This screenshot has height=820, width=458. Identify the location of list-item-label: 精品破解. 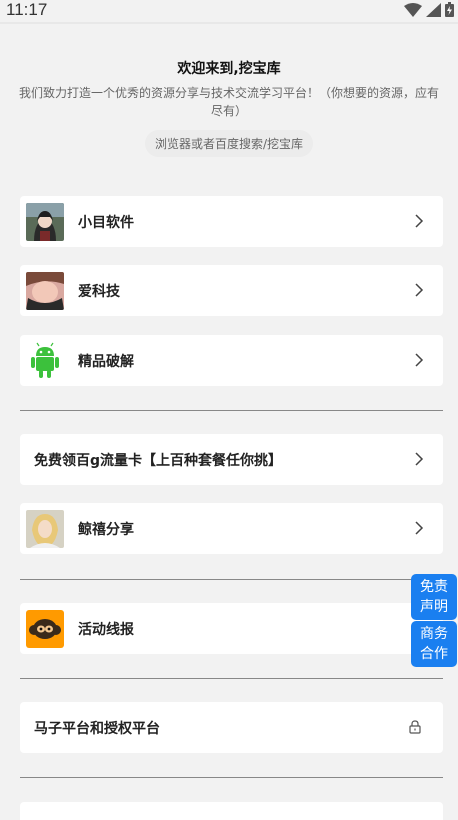
(106, 361).